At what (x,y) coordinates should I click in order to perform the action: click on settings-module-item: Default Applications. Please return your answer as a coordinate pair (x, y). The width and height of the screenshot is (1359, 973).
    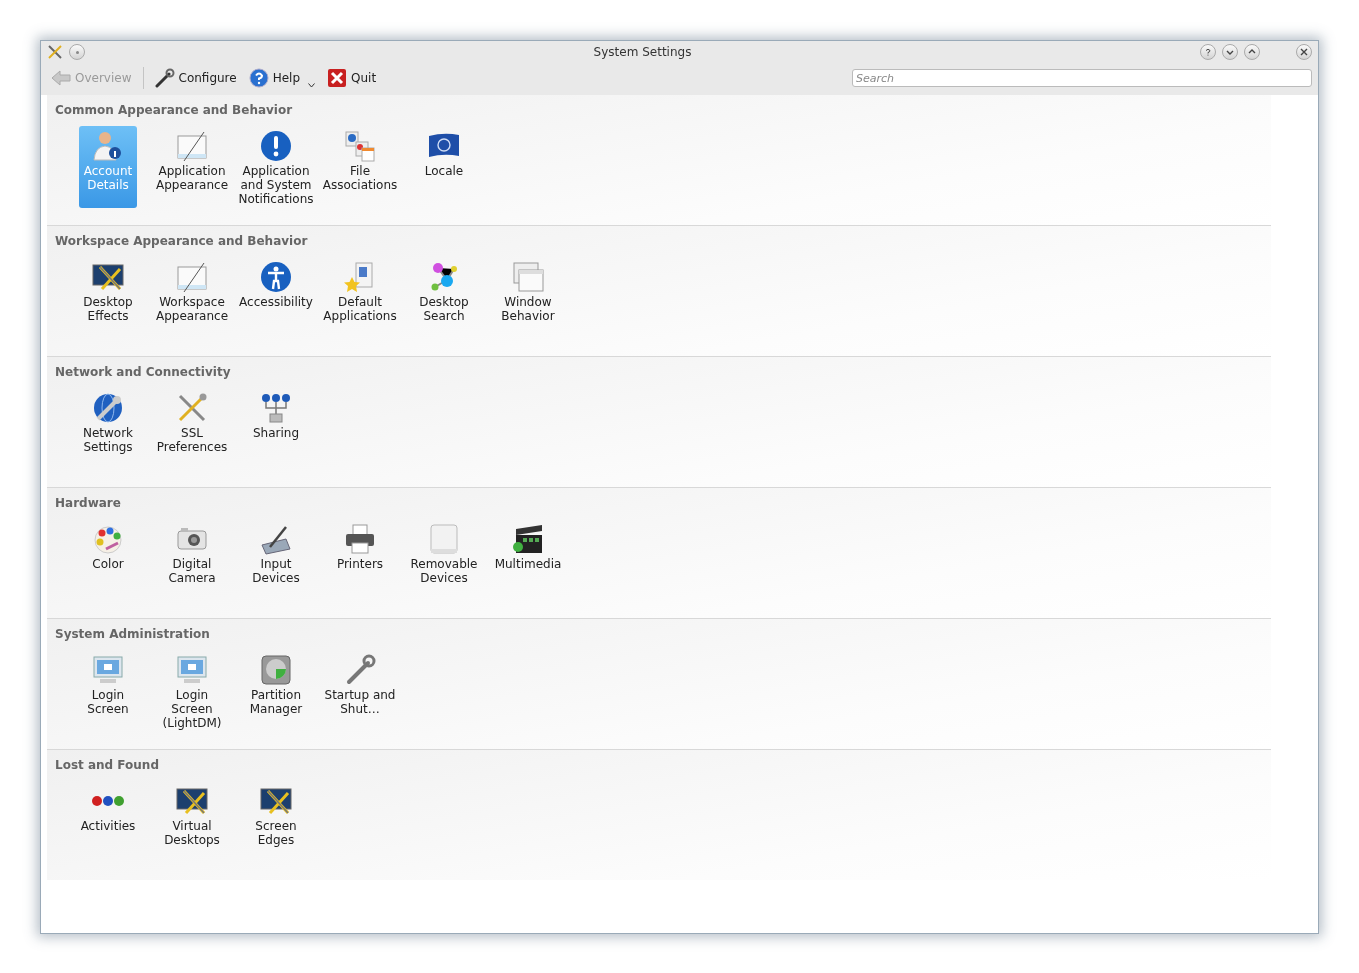
    Looking at the image, I should click on (360, 291).